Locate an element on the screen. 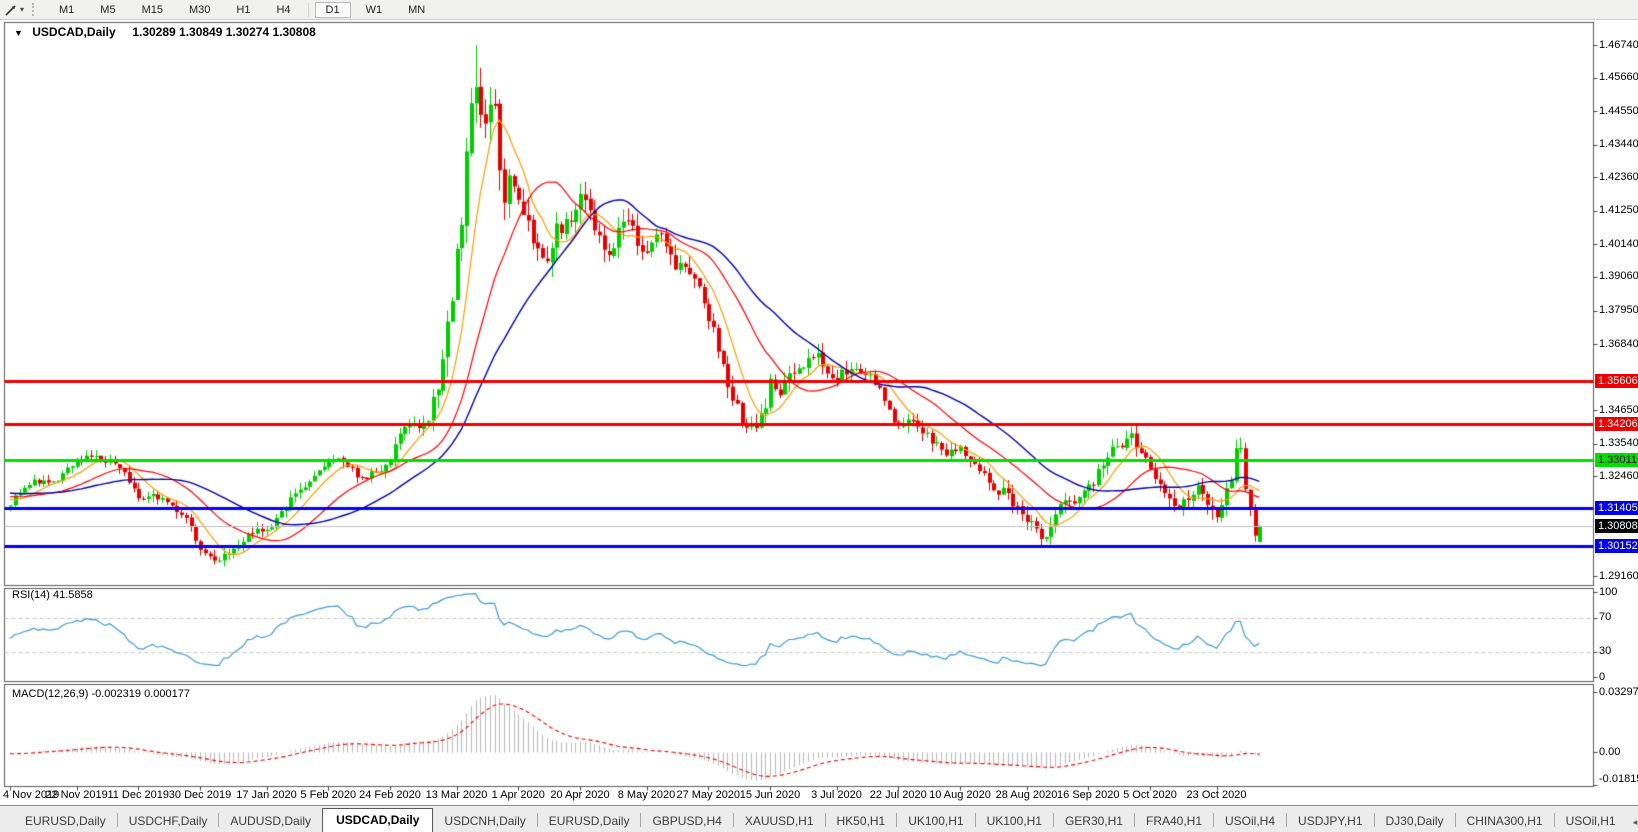 The image size is (1638, 832). chart-tab-5: EURUSD,Daily is located at coordinates (589, 821).